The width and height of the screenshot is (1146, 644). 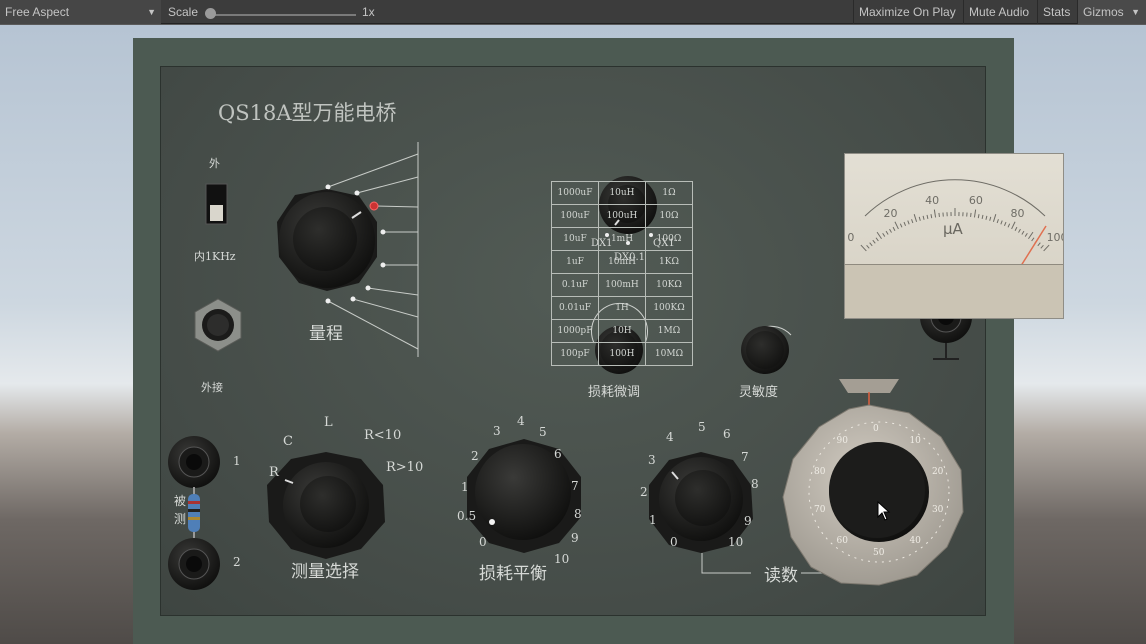 What do you see at coordinates (702, 427) in the screenshot?
I see `reading-knob-tick: 5` at bounding box center [702, 427].